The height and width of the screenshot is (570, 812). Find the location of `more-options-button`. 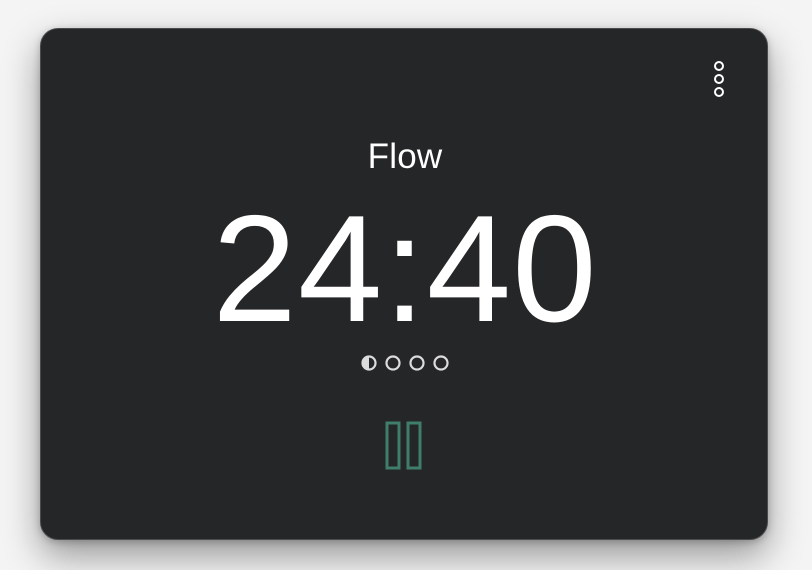

more-options-button is located at coordinates (719, 79).